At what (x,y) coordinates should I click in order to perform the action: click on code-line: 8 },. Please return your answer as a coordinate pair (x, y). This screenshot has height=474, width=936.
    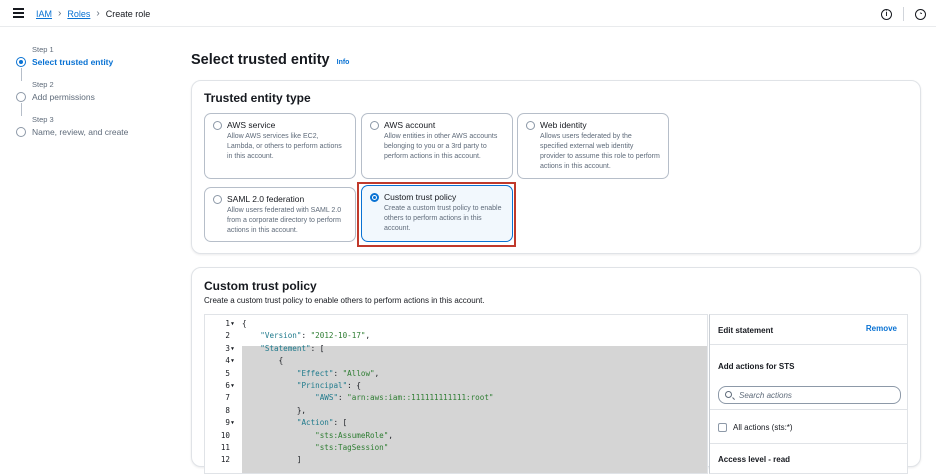
    Looking at the image, I should click on (456, 411).